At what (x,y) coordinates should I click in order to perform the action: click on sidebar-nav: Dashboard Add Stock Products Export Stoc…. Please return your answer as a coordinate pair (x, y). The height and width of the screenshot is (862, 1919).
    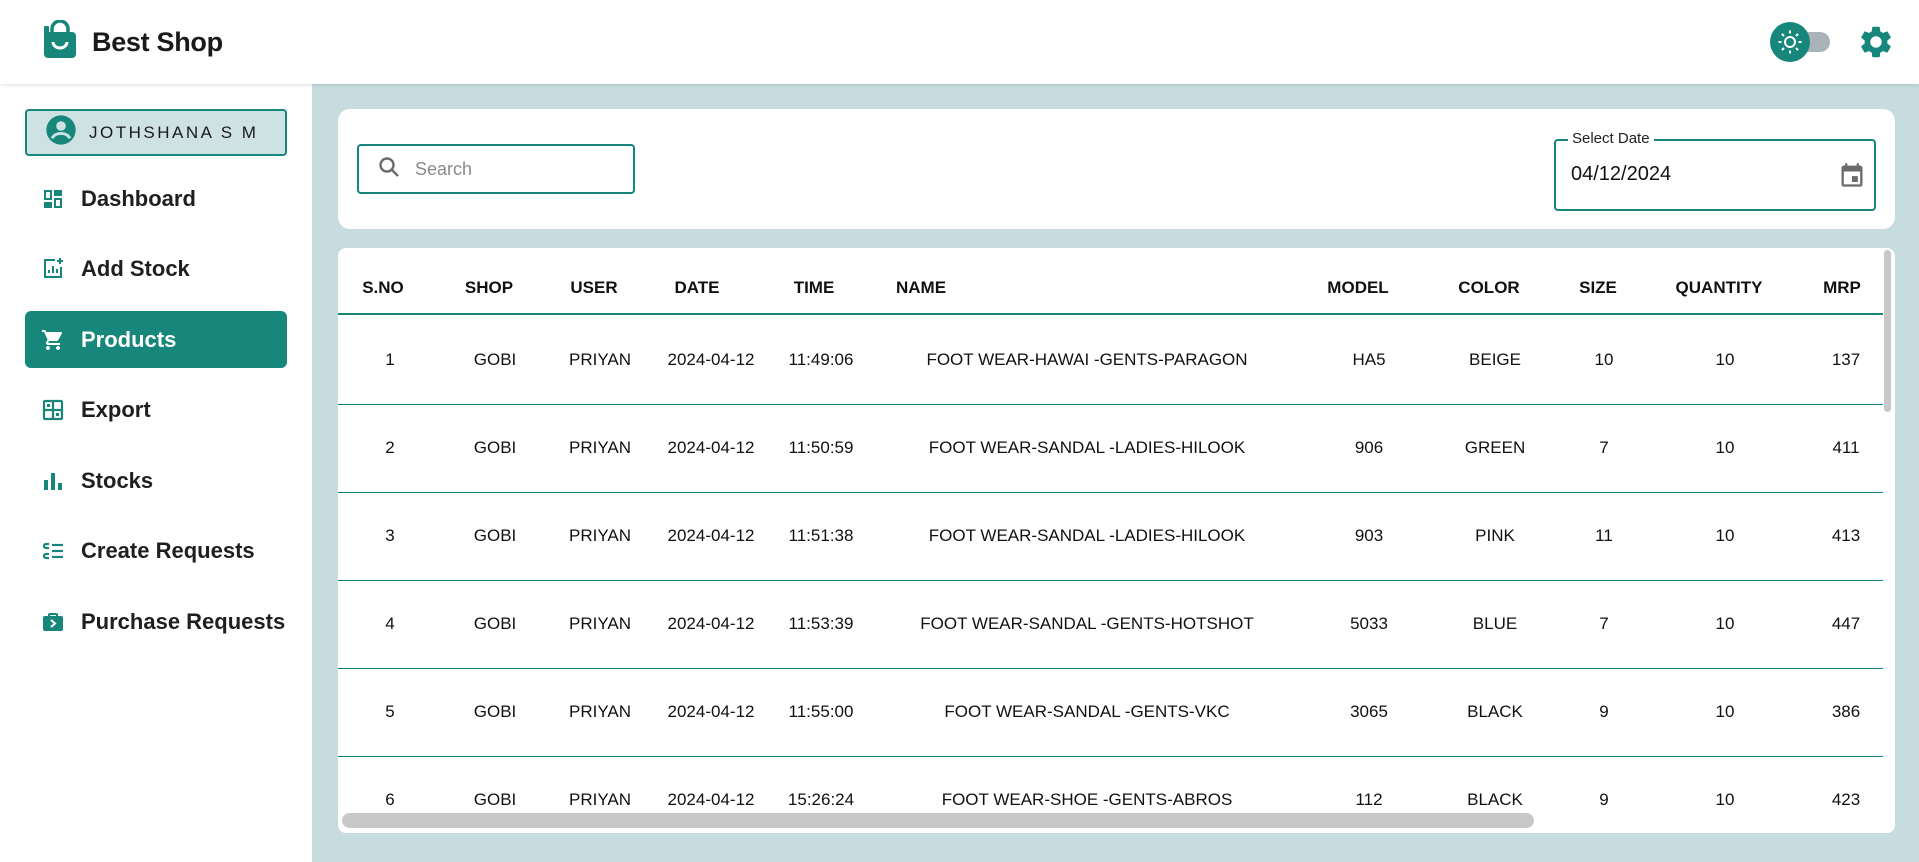
    Looking at the image, I should click on (156, 417).